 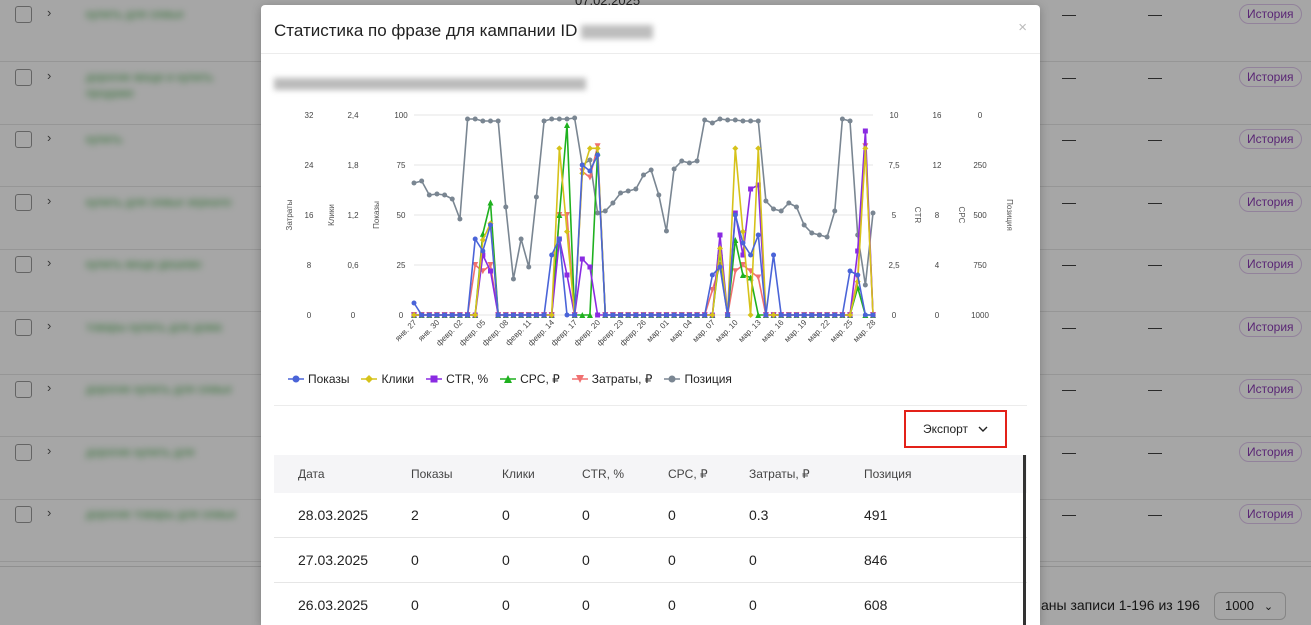 I want to click on table-cell: 26.03.2025, so click(x=333, y=605).